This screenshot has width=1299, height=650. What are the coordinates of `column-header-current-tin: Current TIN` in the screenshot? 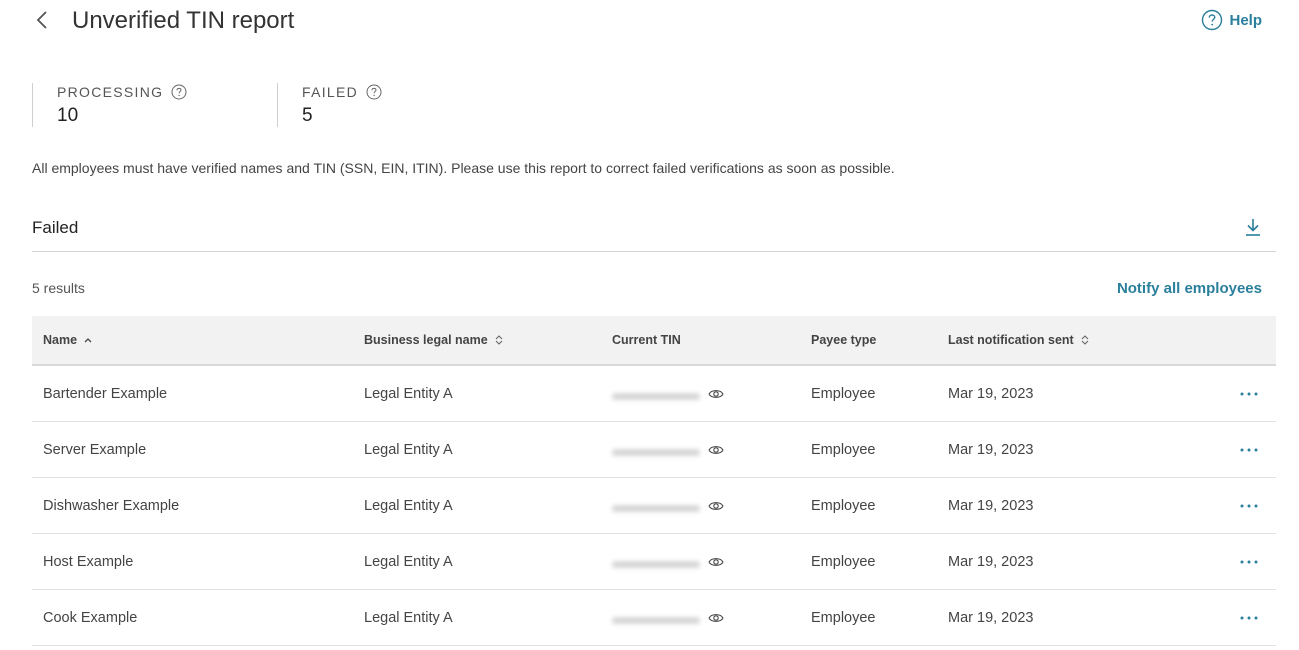 It's located at (646, 340).